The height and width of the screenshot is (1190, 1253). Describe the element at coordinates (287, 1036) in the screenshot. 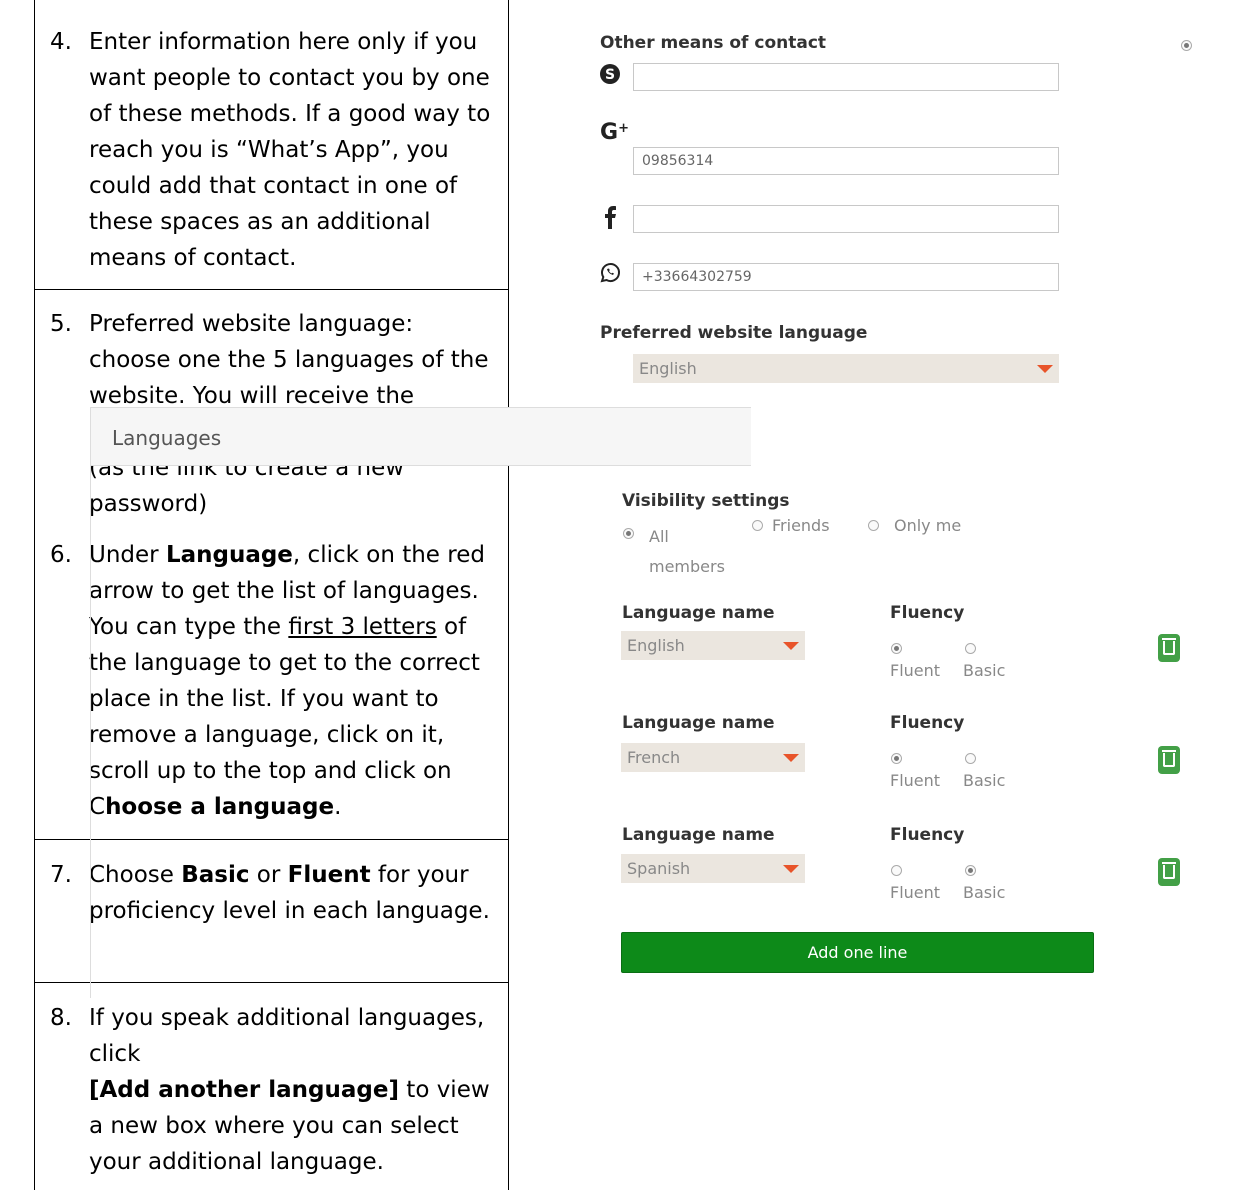

I see `text-run: If you speak additional languages, click` at that location.